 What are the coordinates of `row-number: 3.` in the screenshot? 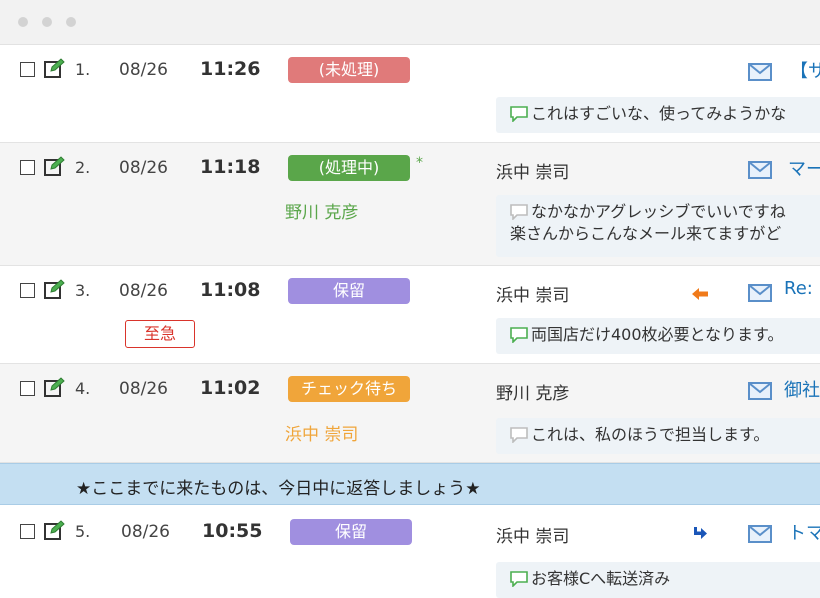 It's located at (83, 290).